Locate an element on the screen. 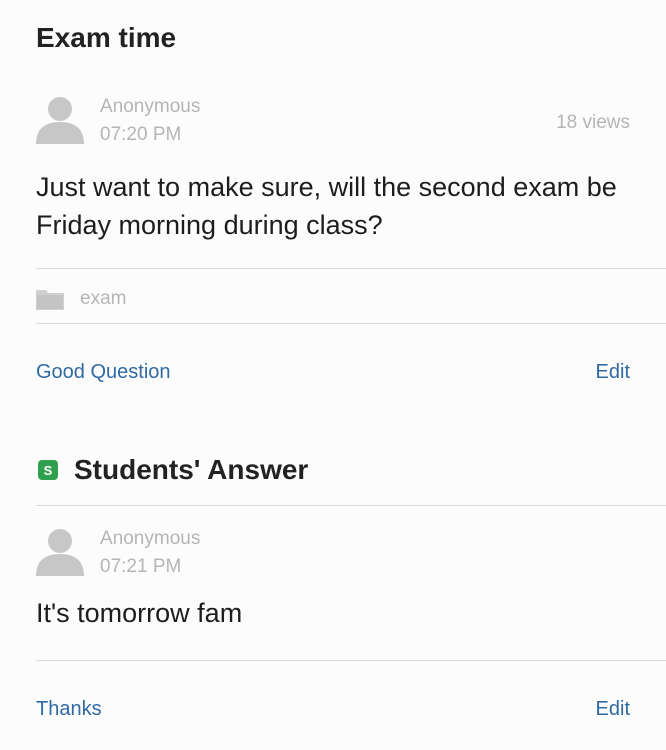  view-count: 18 views is located at coordinates (593, 122).